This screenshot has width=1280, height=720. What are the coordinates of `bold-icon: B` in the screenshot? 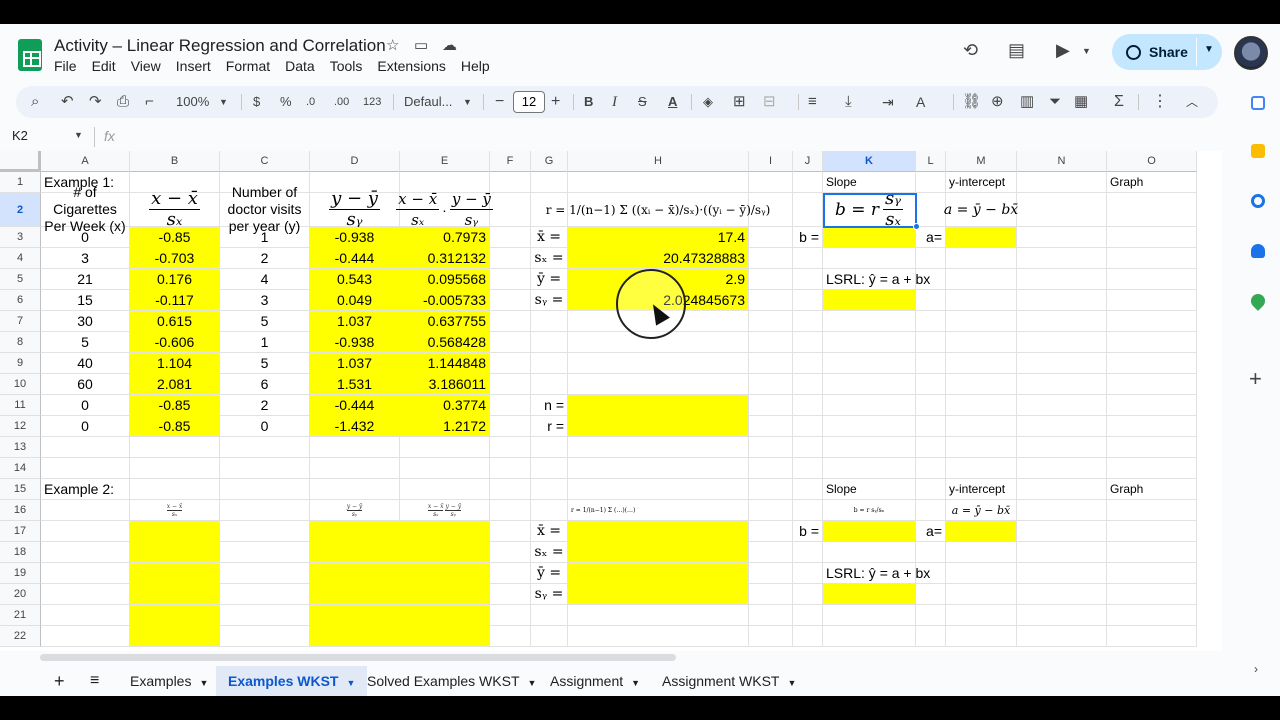 It's located at (588, 102).